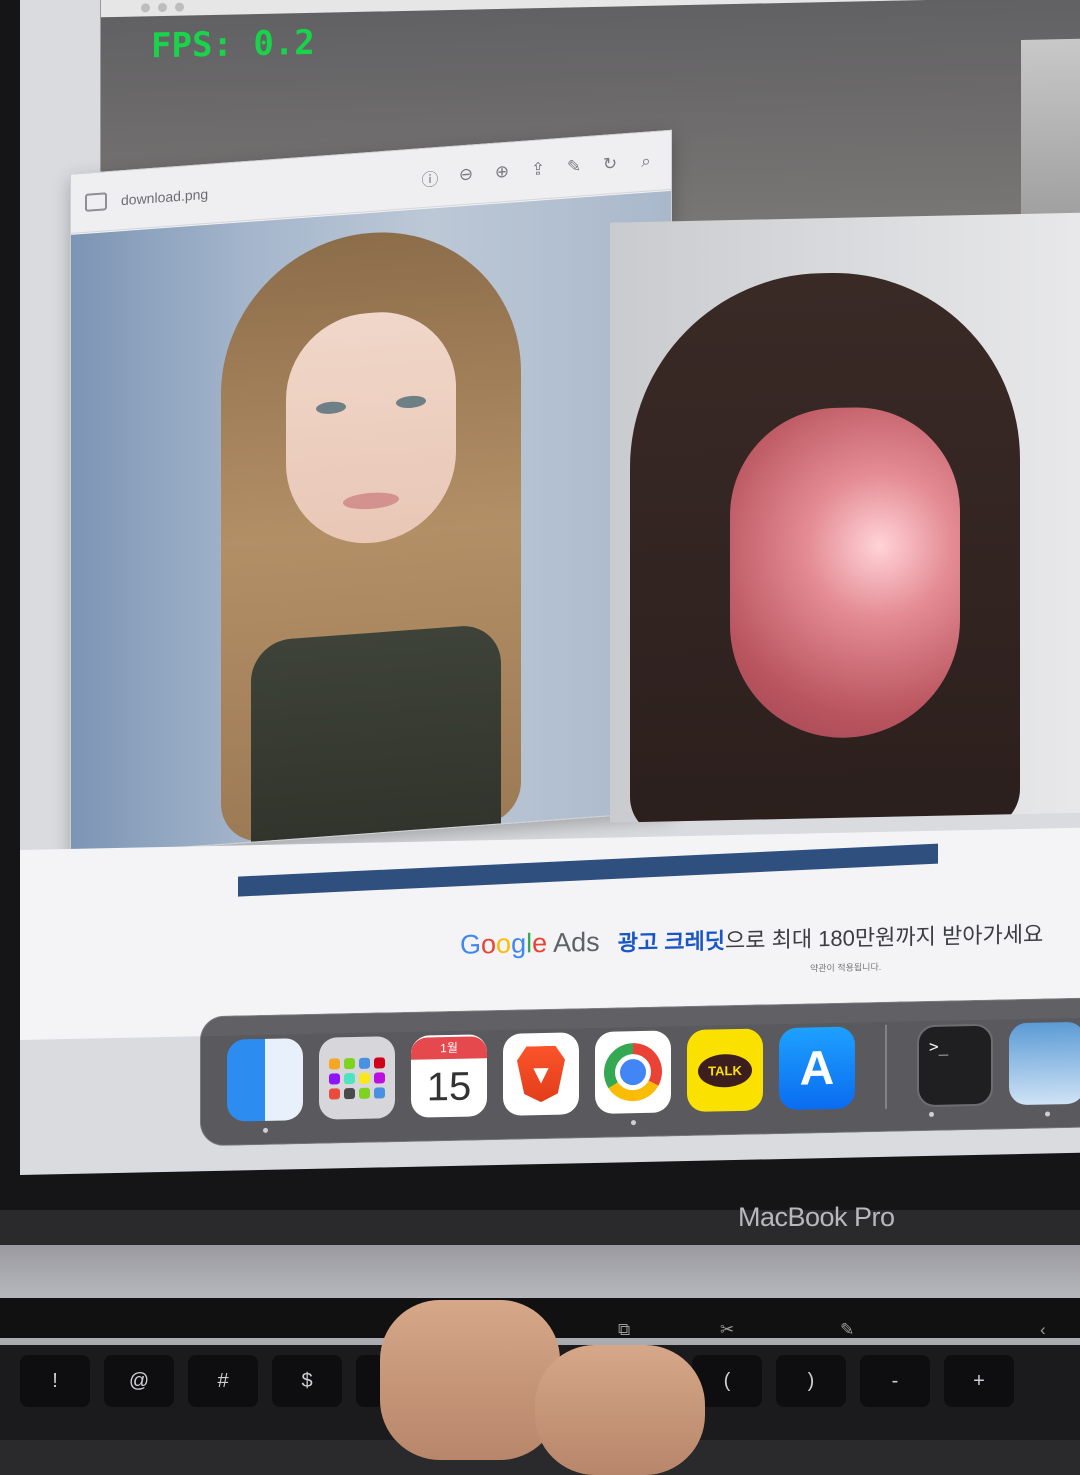  I want to click on zoom-dot, so click(179, 7).